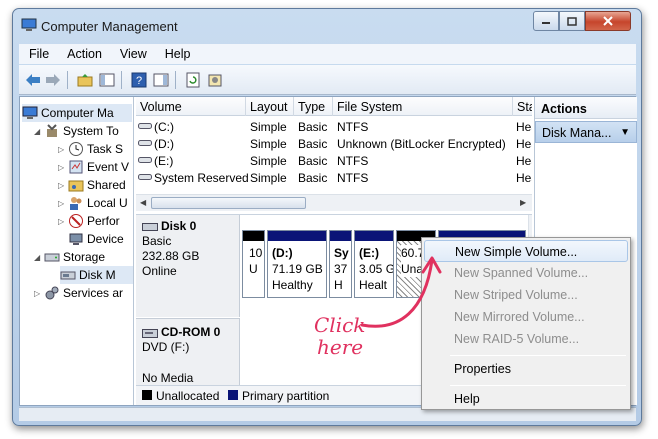  I want to click on back-button, so click(33, 80).